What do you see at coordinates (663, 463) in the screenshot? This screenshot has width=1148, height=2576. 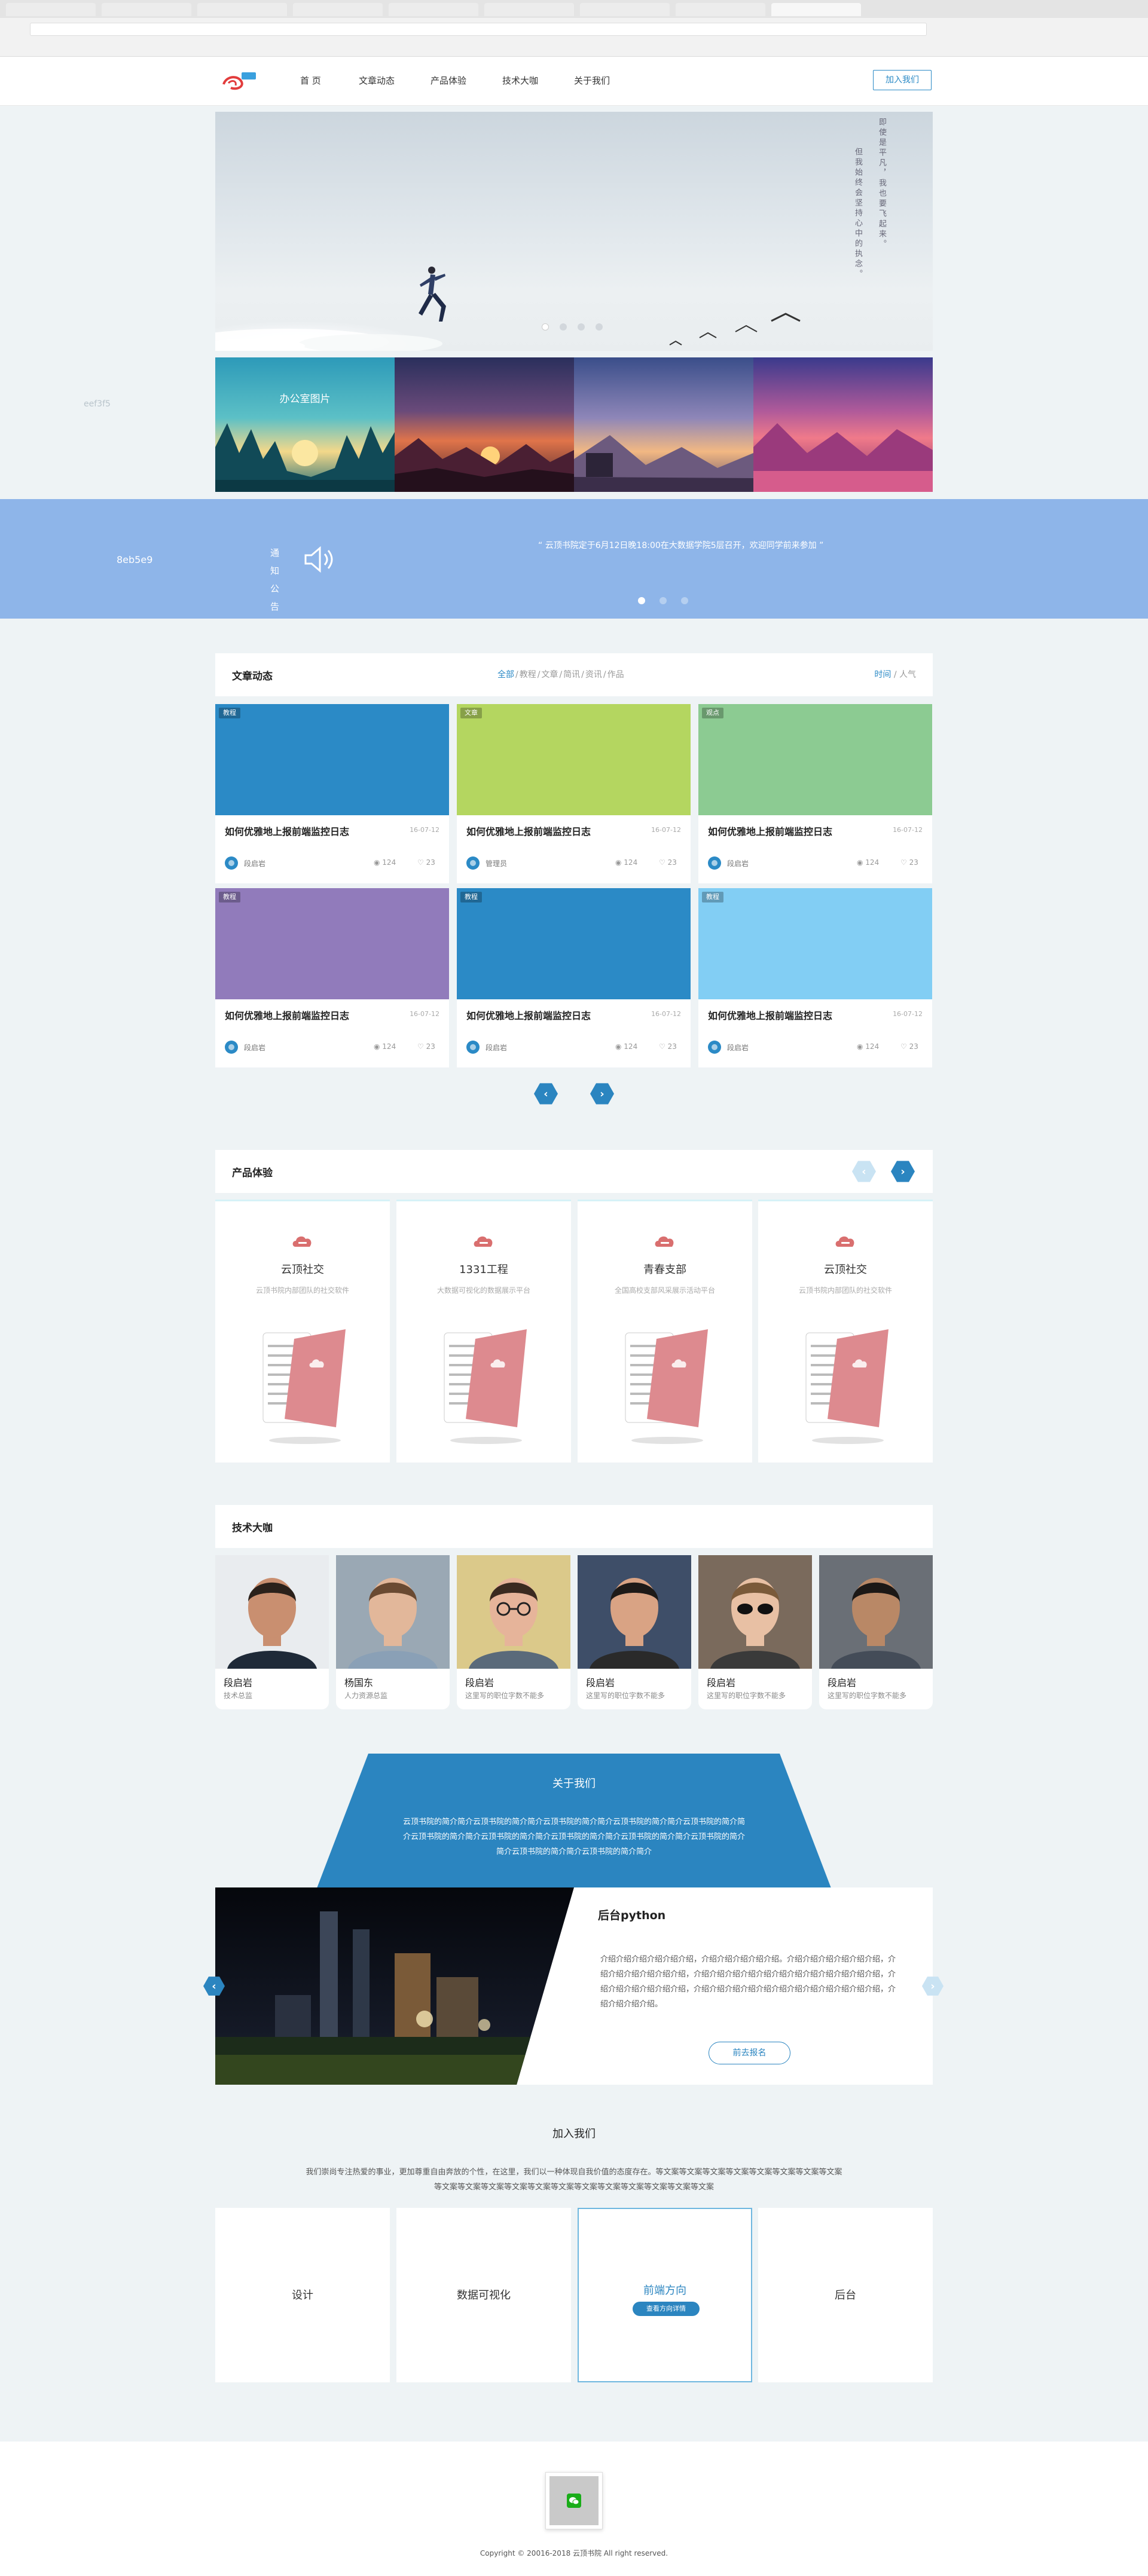 I see `mountain-graphic` at bounding box center [663, 463].